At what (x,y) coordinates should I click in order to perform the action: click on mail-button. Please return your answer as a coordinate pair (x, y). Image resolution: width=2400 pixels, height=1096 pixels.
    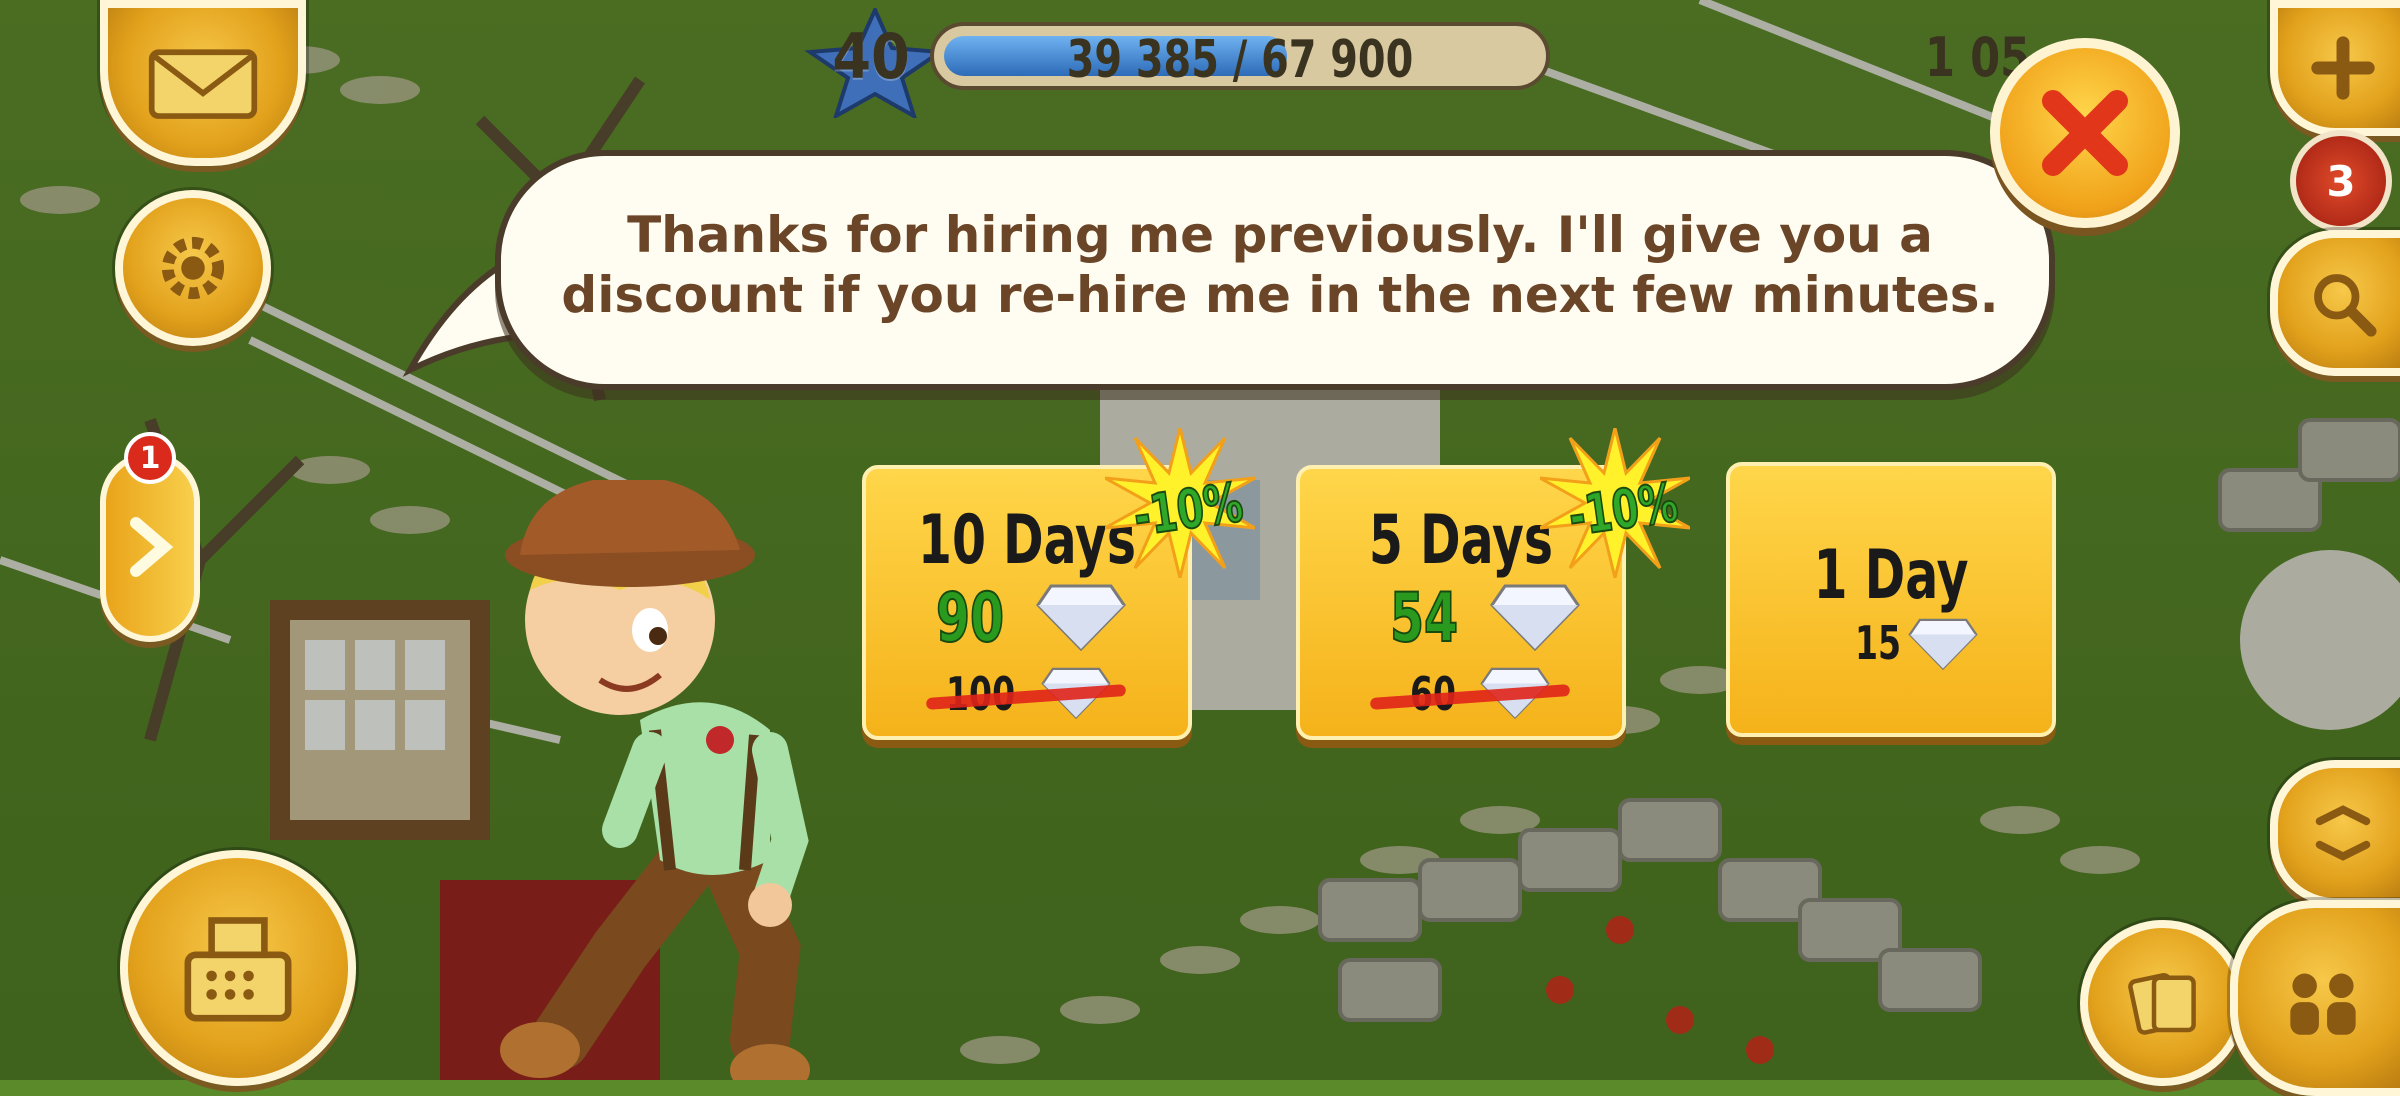
    Looking at the image, I should click on (203, 83).